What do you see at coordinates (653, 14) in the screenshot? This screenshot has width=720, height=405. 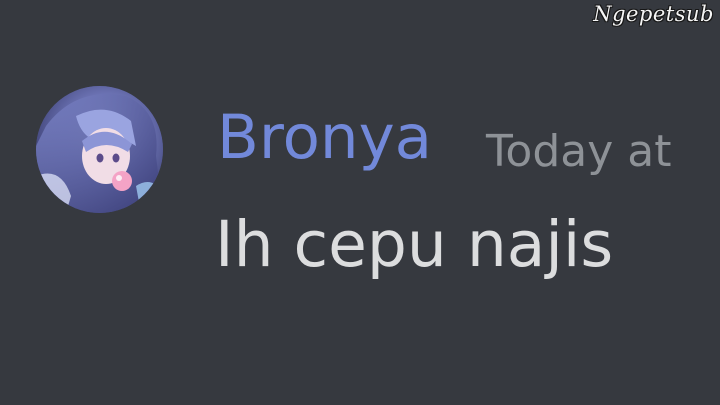 I see `watermark-text: Ngepetsub` at bounding box center [653, 14].